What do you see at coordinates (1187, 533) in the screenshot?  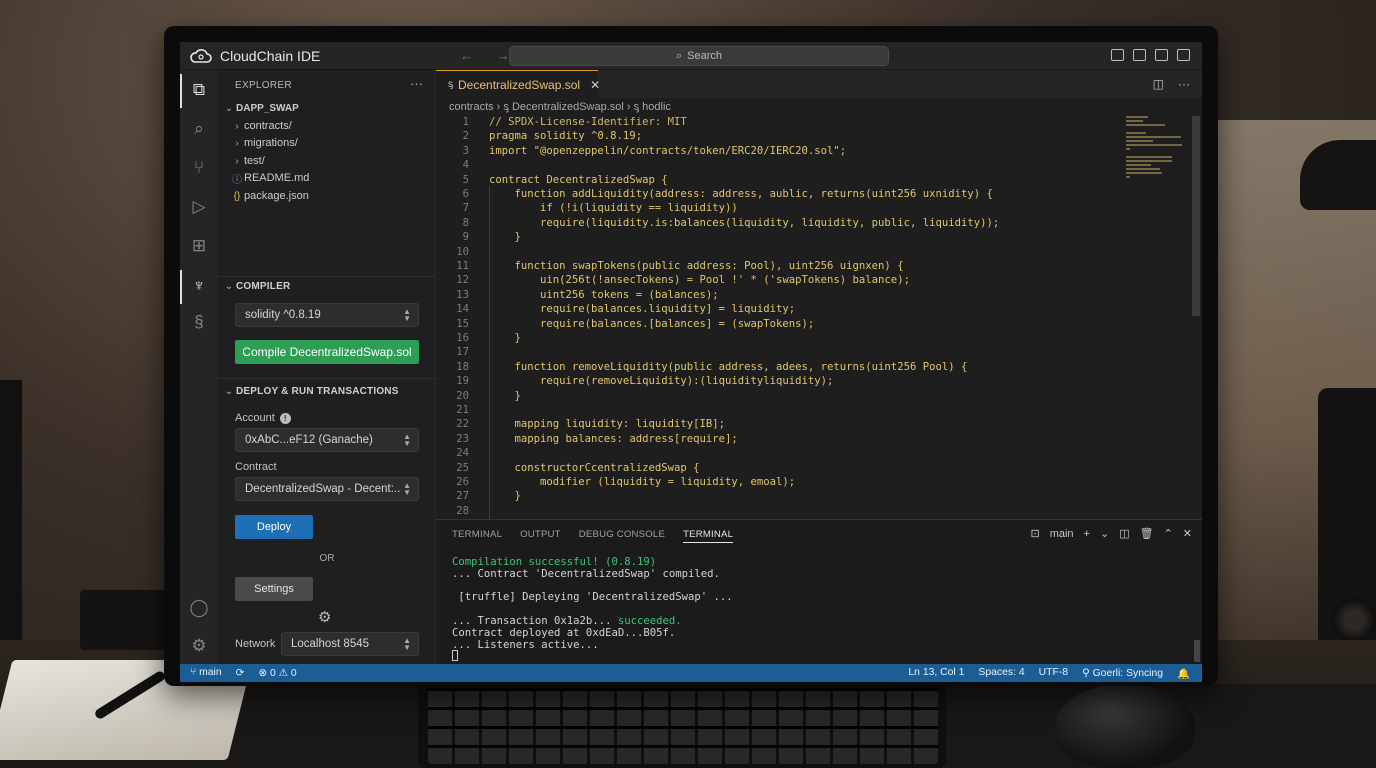 I see `close-panel-icon: ✕` at bounding box center [1187, 533].